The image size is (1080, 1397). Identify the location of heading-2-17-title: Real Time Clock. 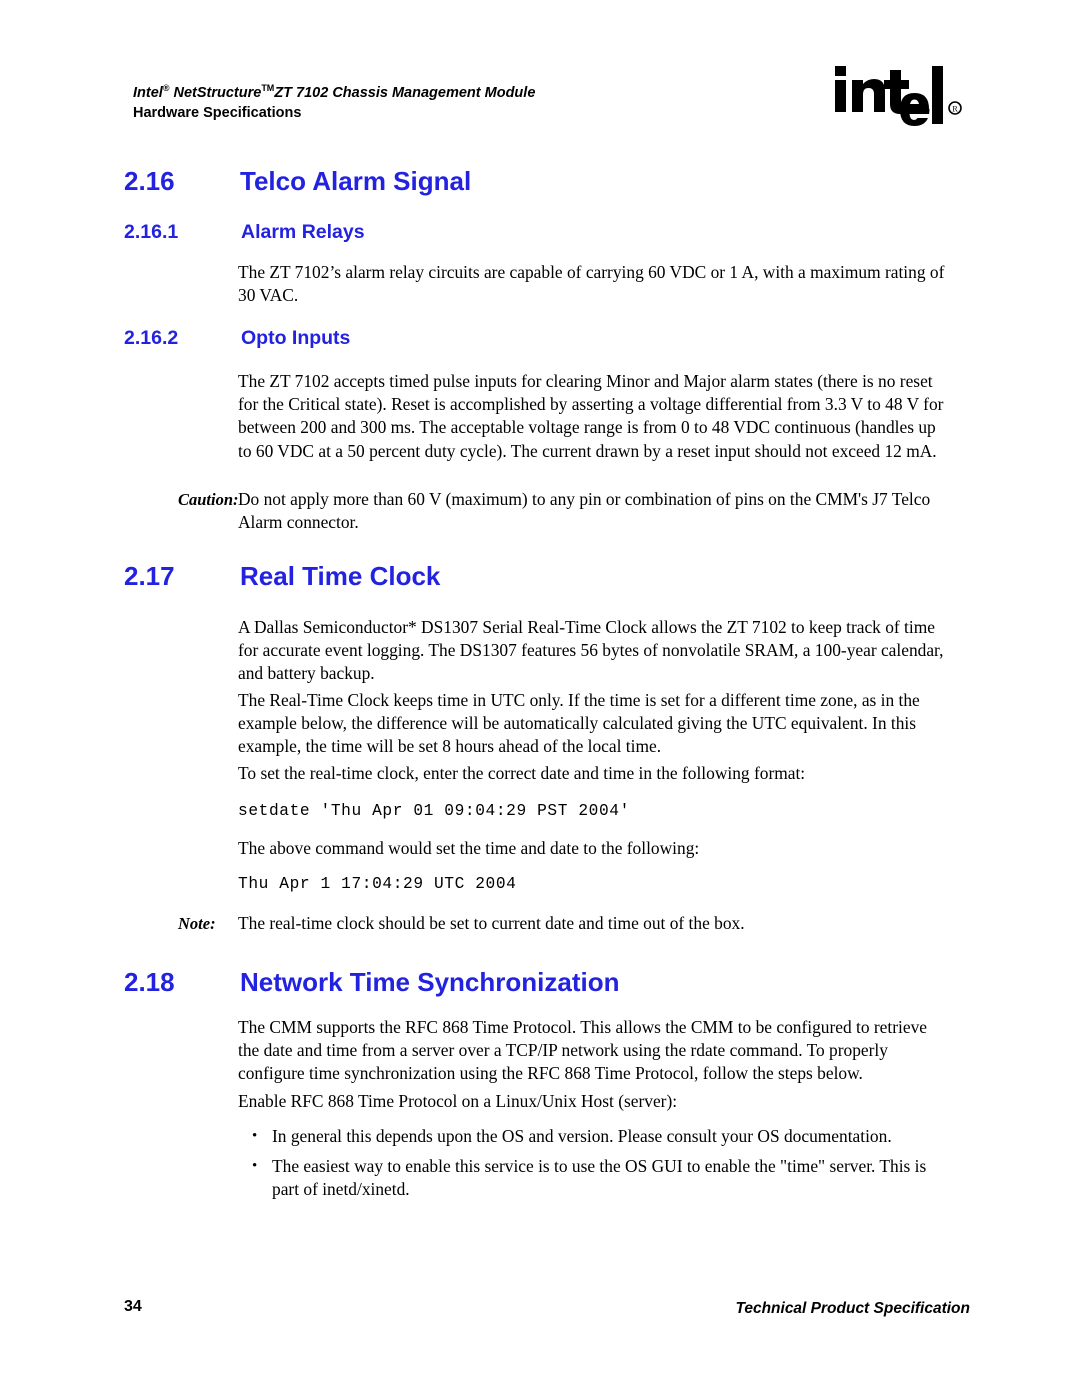
(340, 576).